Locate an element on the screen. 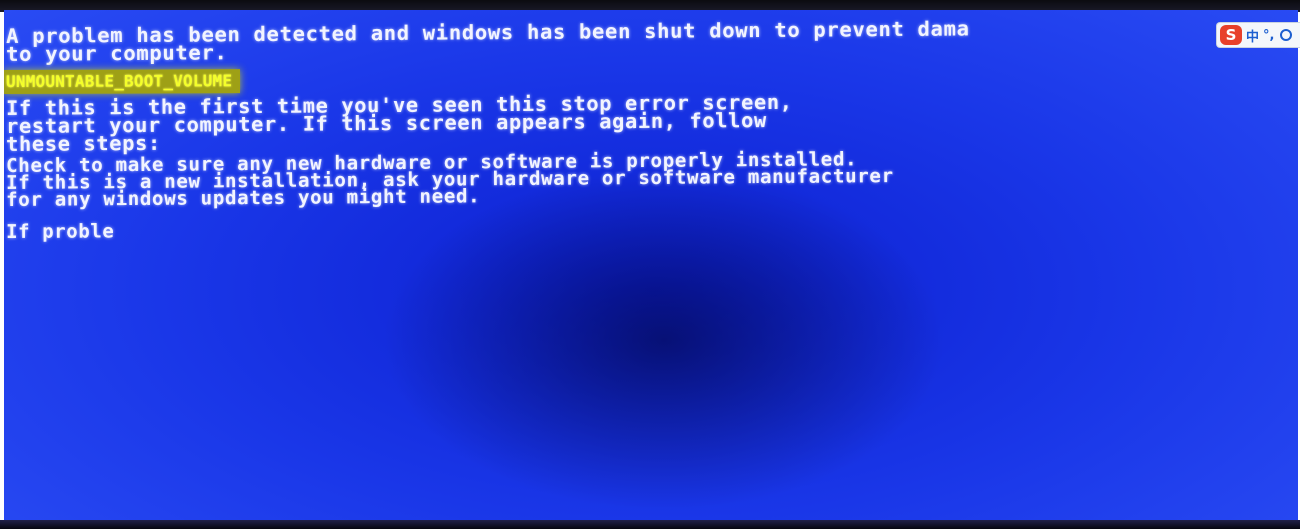 The height and width of the screenshot is (529, 1300). bsod-partial-line: If proble is located at coordinates (60, 231).